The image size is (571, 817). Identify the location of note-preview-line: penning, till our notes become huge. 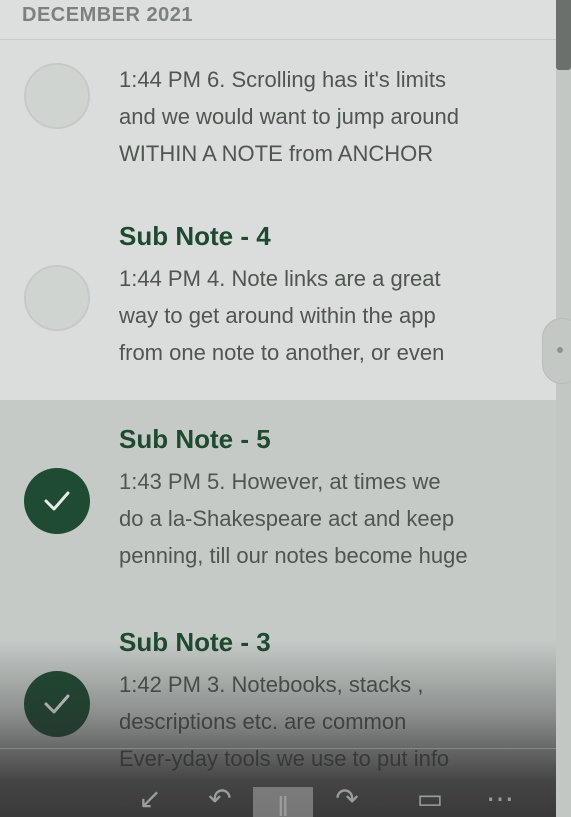
(293, 555).